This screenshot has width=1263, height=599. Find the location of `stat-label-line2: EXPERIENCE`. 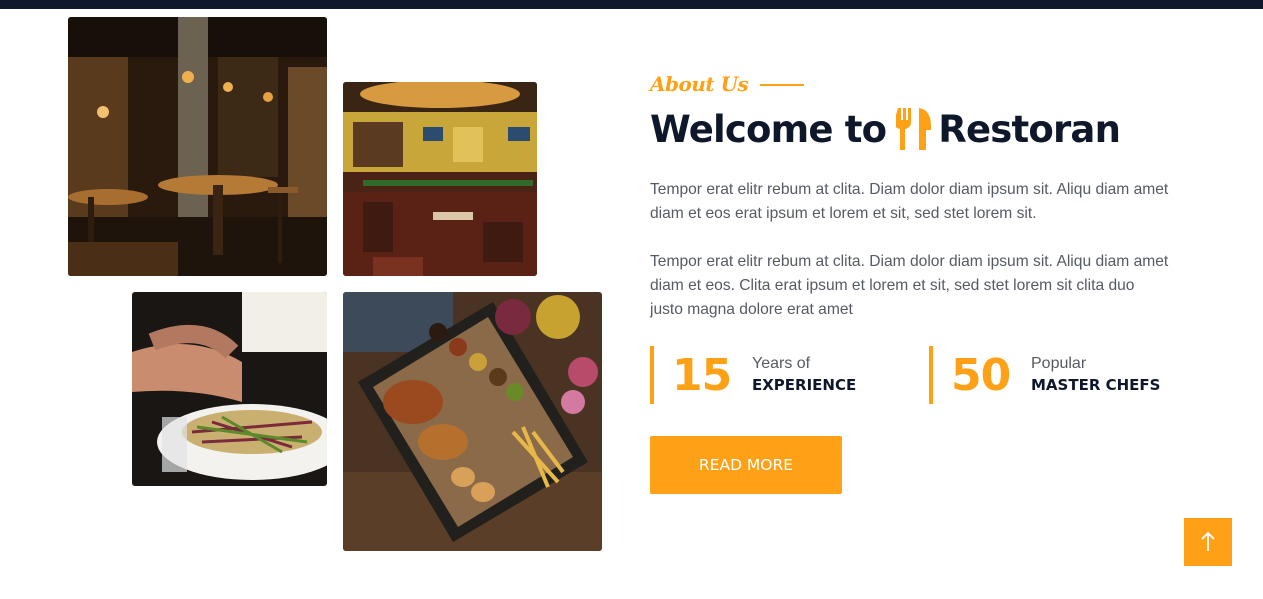

stat-label-line2: EXPERIENCE is located at coordinates (804, 385).